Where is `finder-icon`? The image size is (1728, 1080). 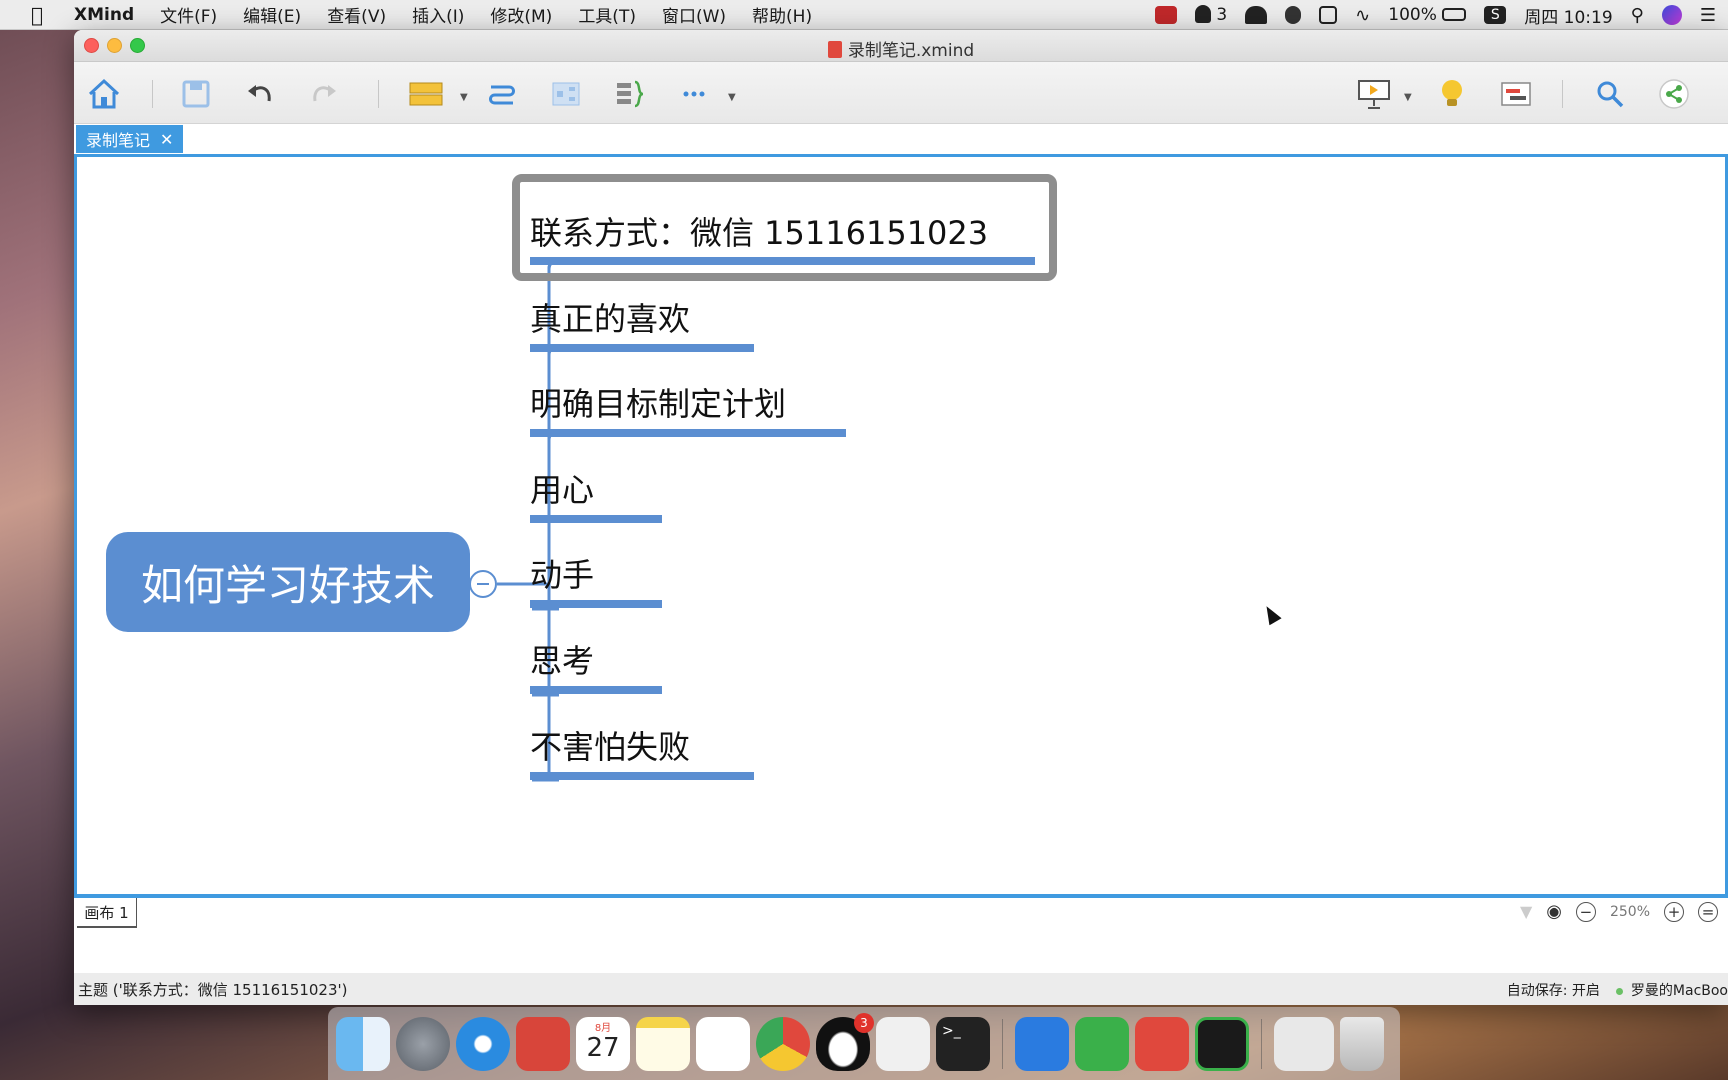 finder-icon is located at coordinates (363, 1043).